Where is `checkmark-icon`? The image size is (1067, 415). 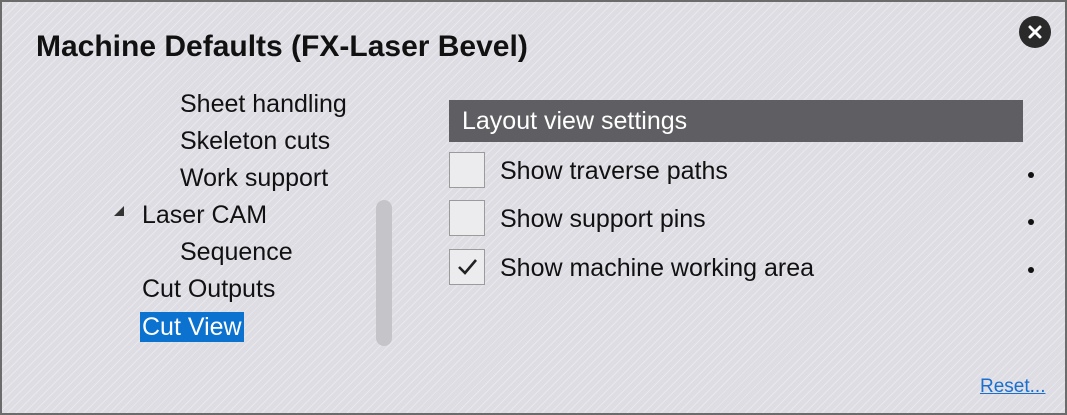 checkmark-icon is located at coordinates (467, 267).